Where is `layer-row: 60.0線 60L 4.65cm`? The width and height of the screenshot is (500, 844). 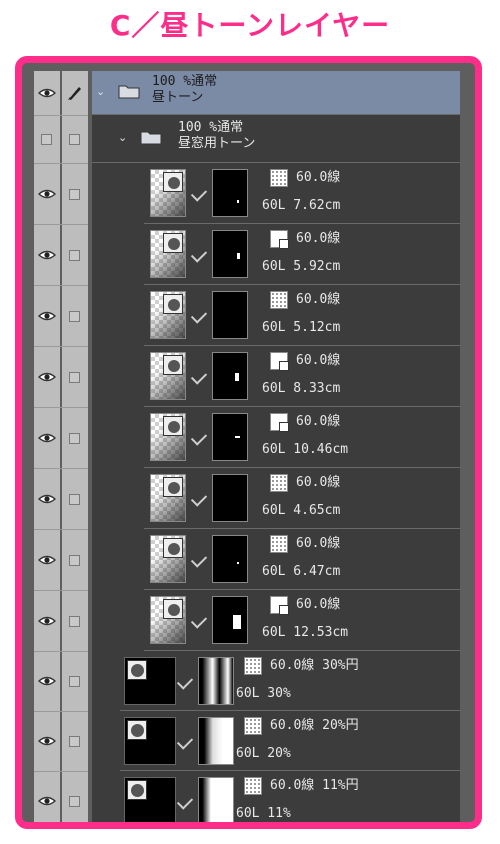 layer-row: 60.0線 60L 4.65cm is located at coordinates (302, 498).